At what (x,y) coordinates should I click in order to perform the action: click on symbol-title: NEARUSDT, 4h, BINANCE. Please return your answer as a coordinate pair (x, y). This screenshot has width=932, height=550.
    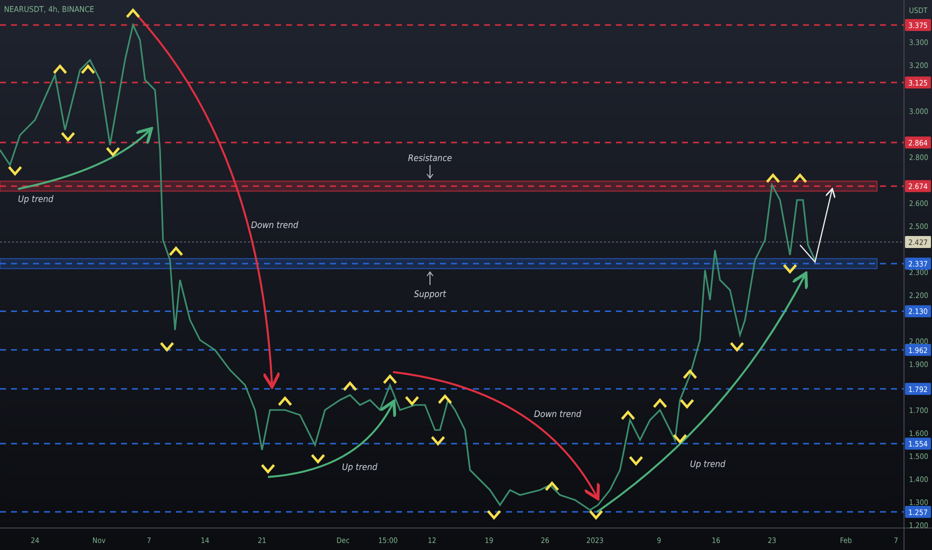
    Looking at the image, I should click on (49, 9).